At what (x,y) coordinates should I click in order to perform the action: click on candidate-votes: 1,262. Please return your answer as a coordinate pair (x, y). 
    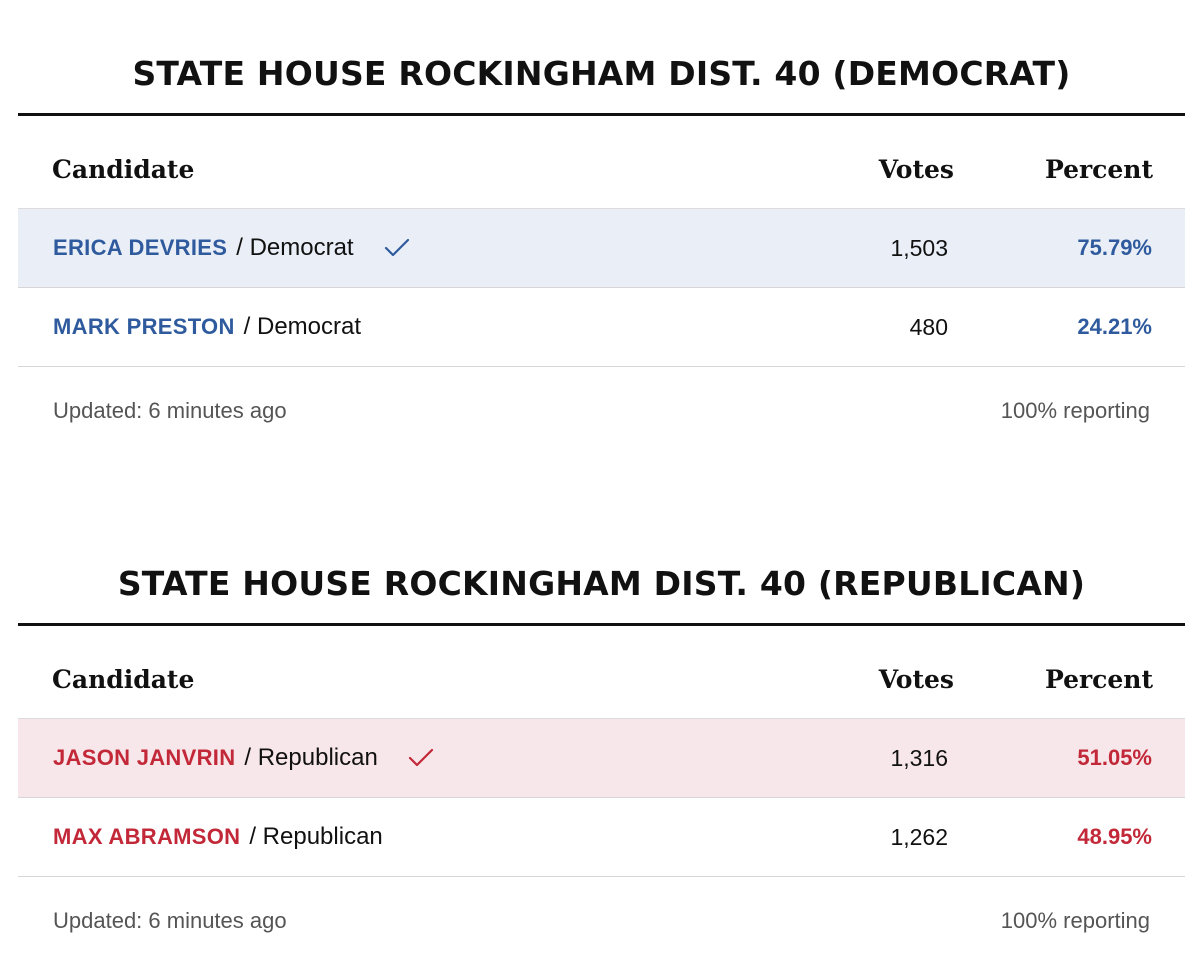
    Looking at the image, I should click on (919, 837).